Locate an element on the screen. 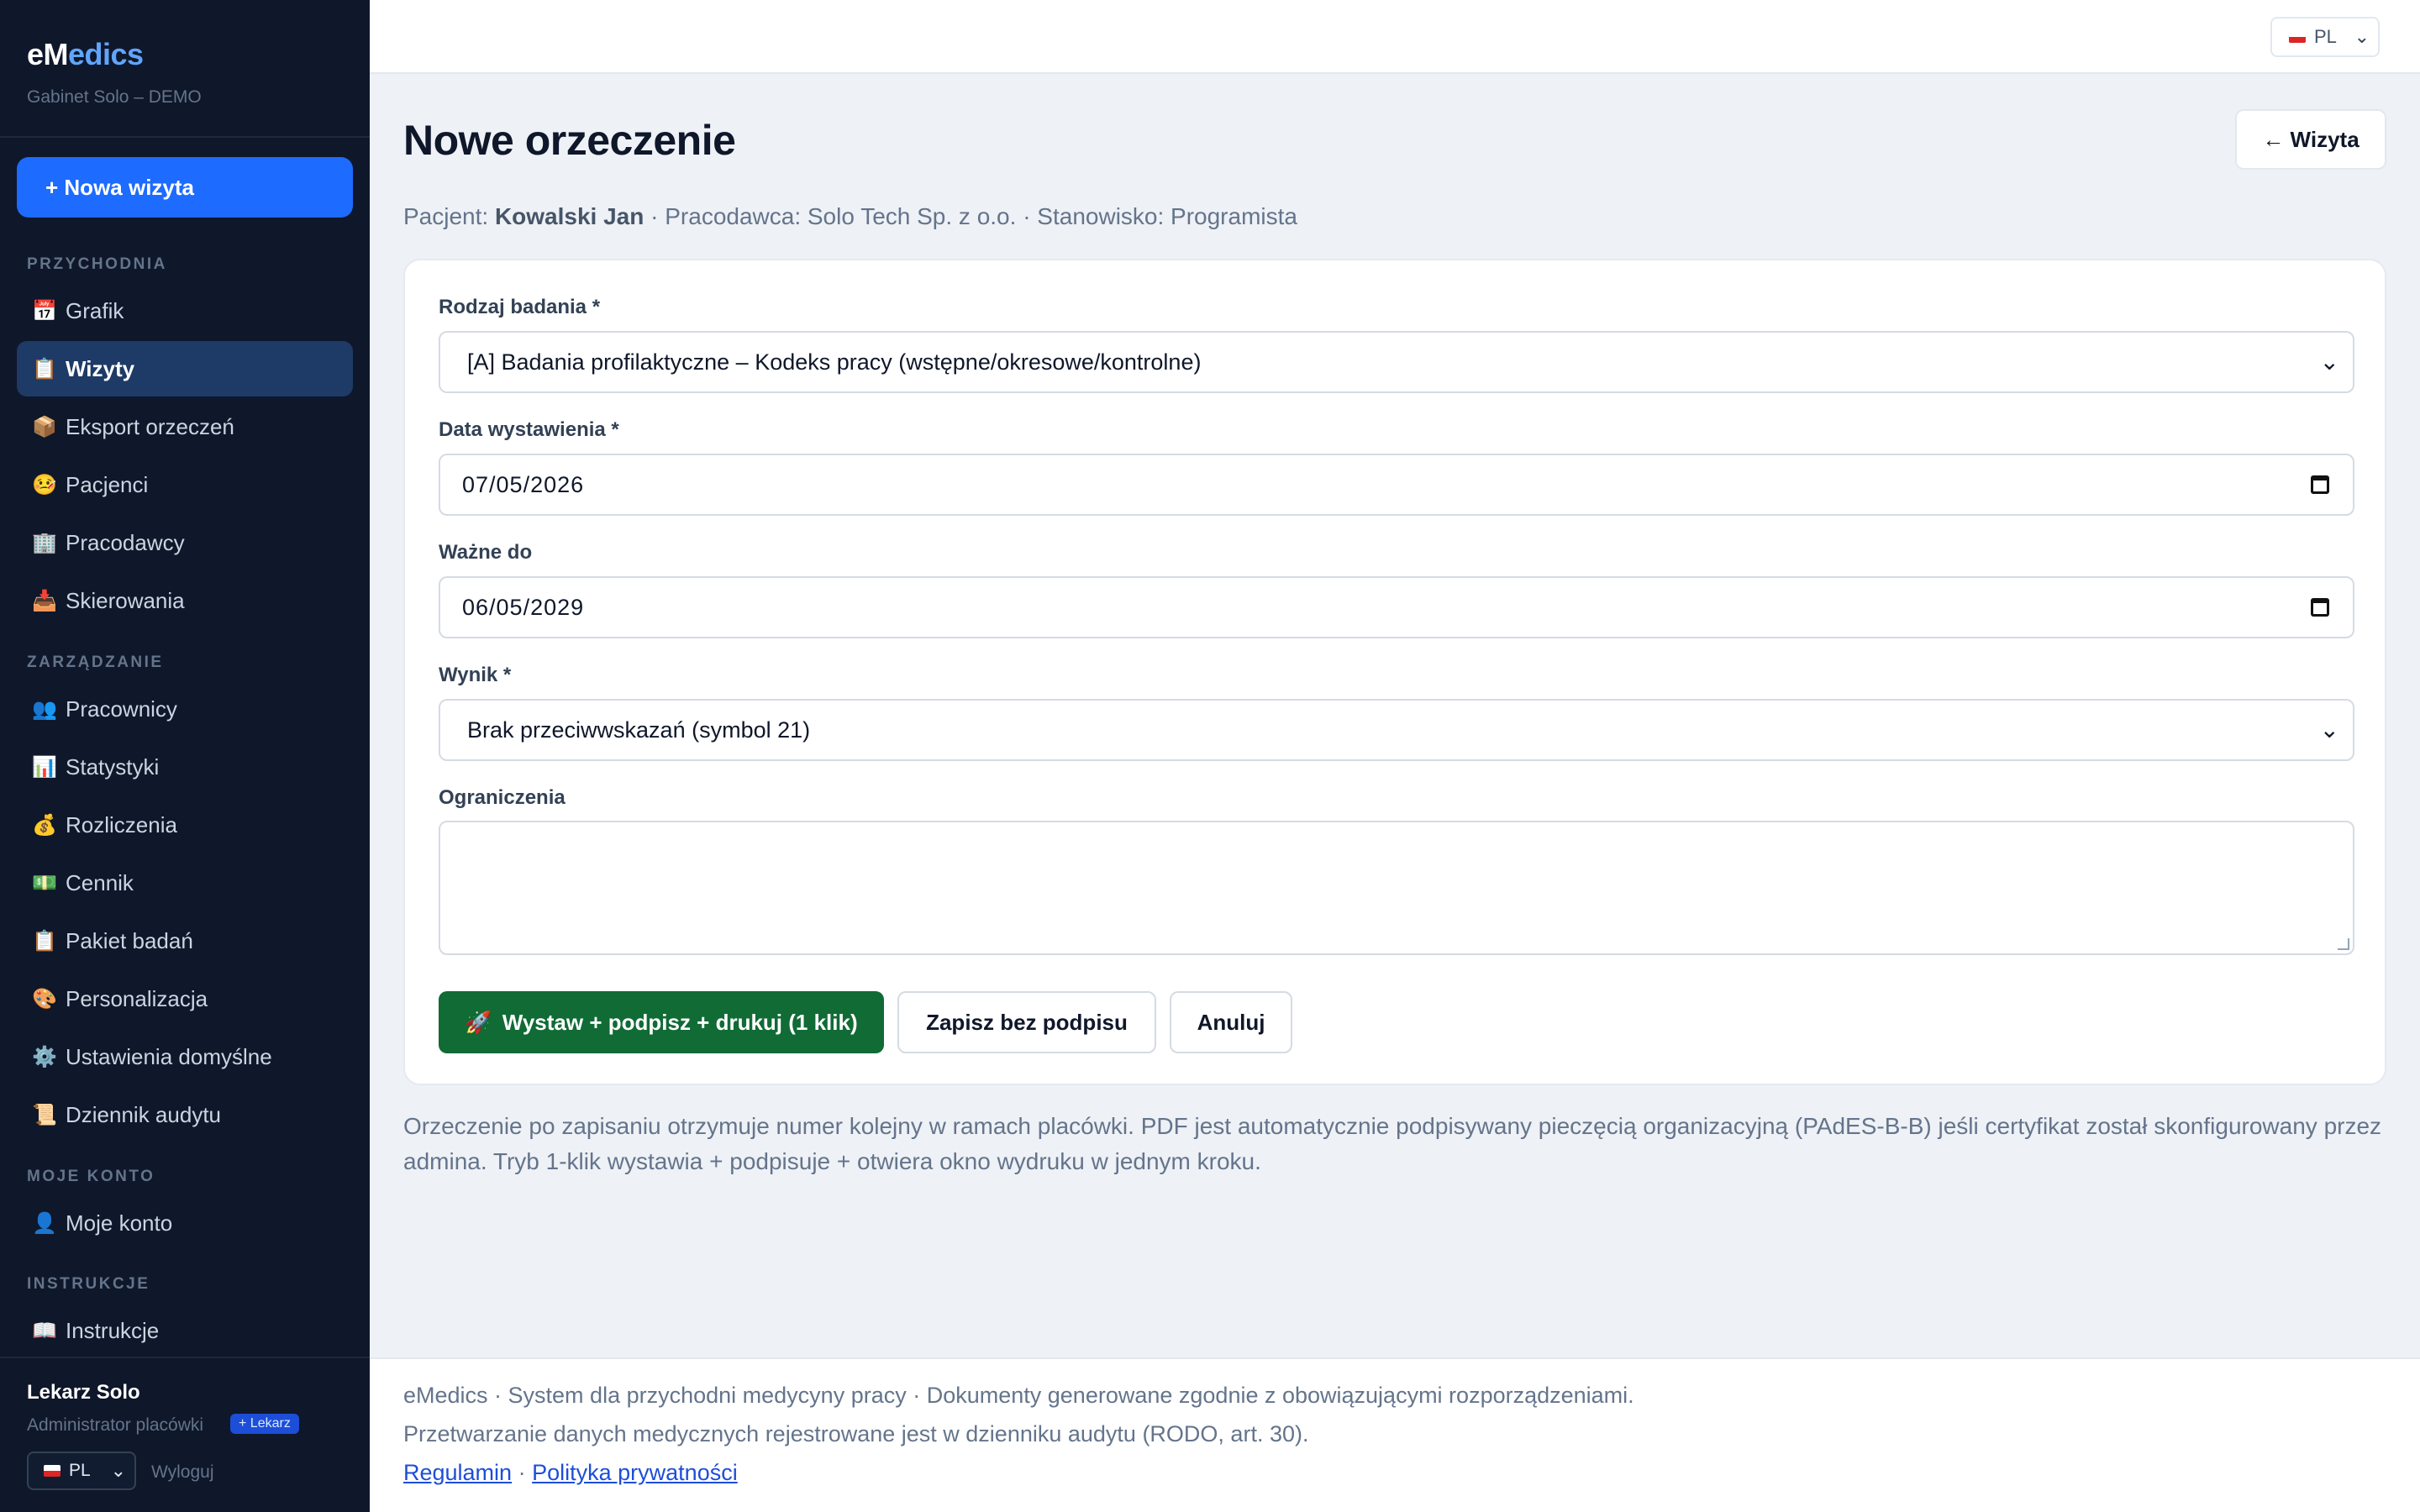  sidebar-item-label: Cennik is located at coordinates (100, 882).